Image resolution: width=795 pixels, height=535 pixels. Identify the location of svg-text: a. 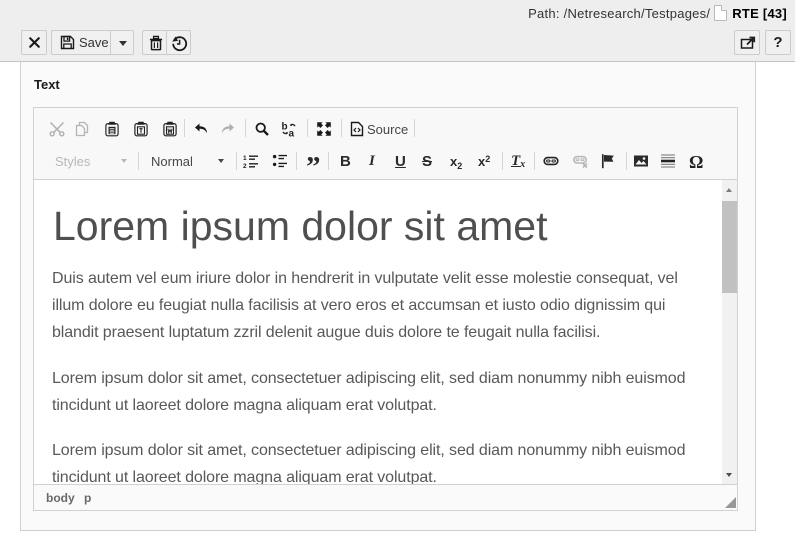
(292, 133).